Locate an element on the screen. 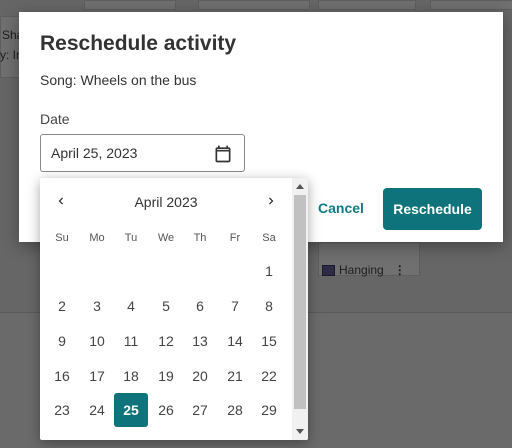 Image resolution: width=512 pixels, height=448 pixels. calendar-day: 18 is located at coordinates (131, 376).